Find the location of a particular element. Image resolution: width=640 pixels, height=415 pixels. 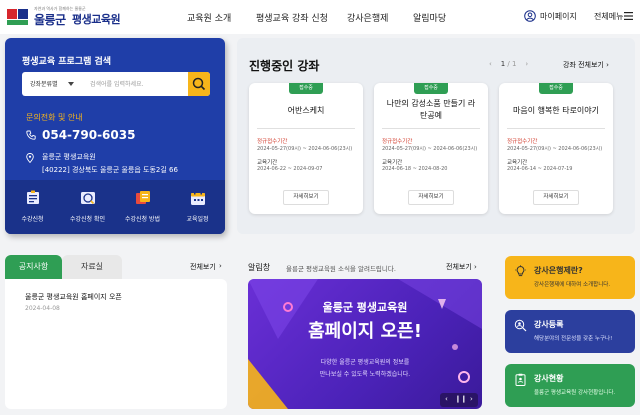

view-all-courses-link: 강좌 전체보기 › is located at coordinates (586, 65).